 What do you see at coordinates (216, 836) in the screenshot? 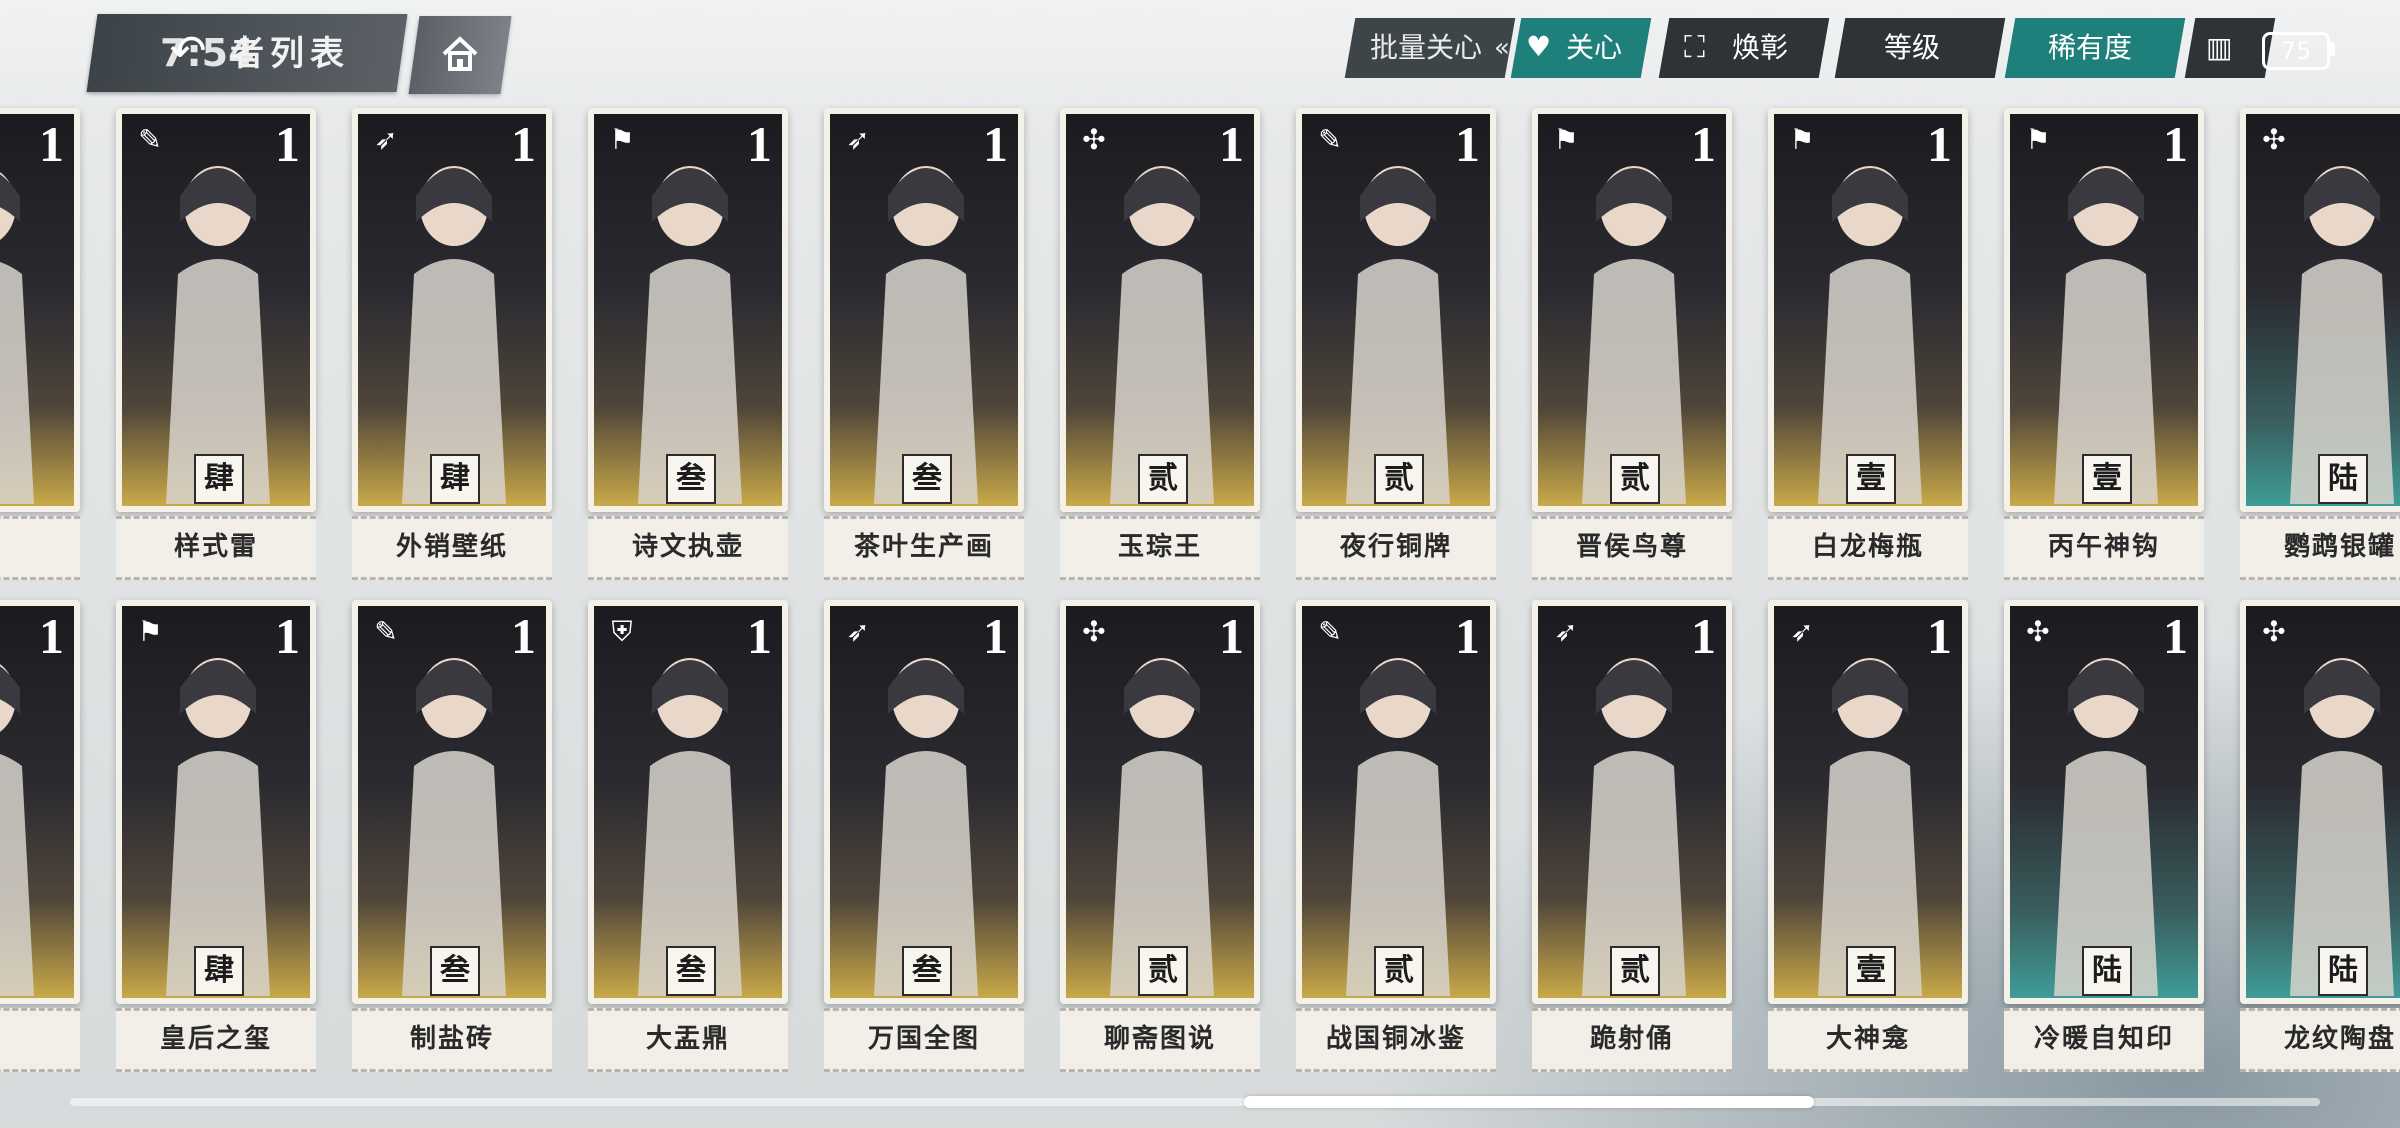
I see `collection-card: ⚑ 1 肆皇后之玺` at bounding box center [216, 836].